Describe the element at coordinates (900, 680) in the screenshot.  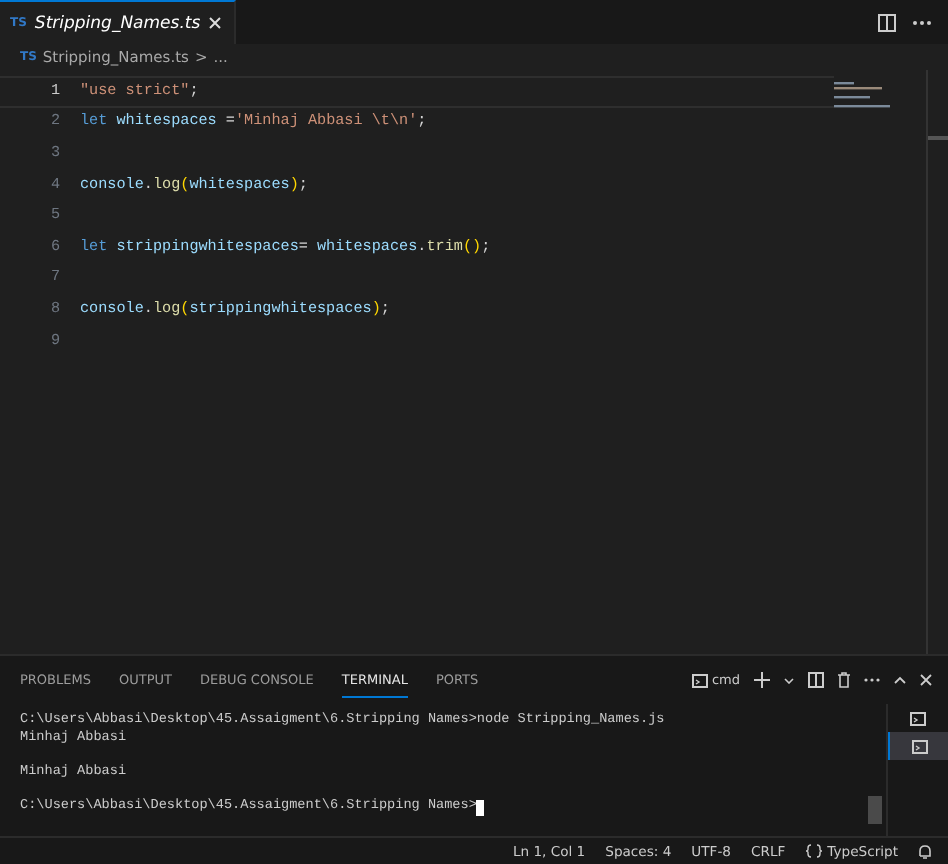
I see `chevron-up-icon` at that location.